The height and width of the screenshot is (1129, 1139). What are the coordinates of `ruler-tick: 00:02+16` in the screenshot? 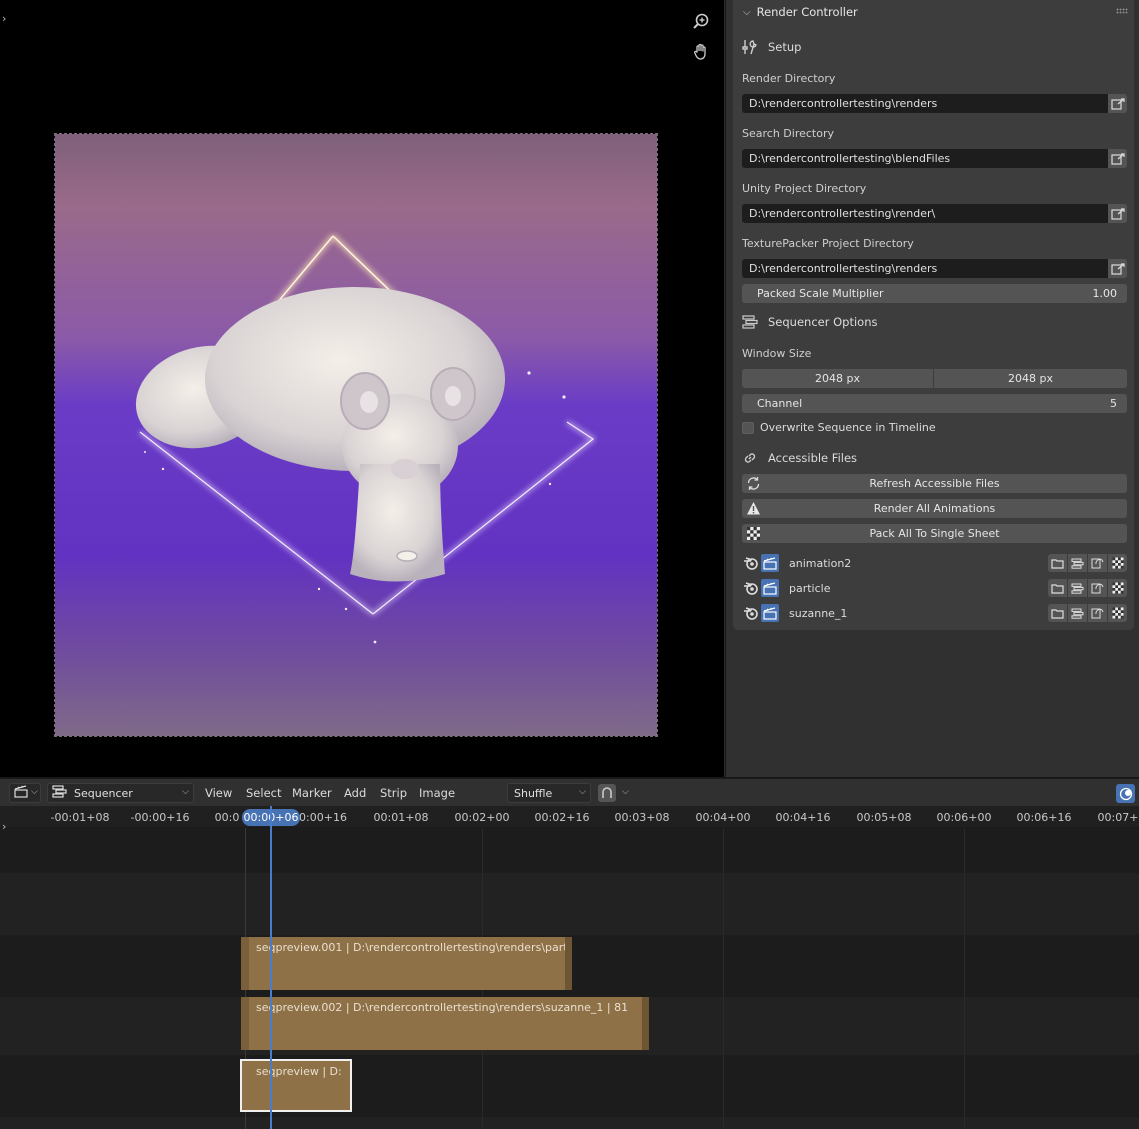 It's located at (562, 817).